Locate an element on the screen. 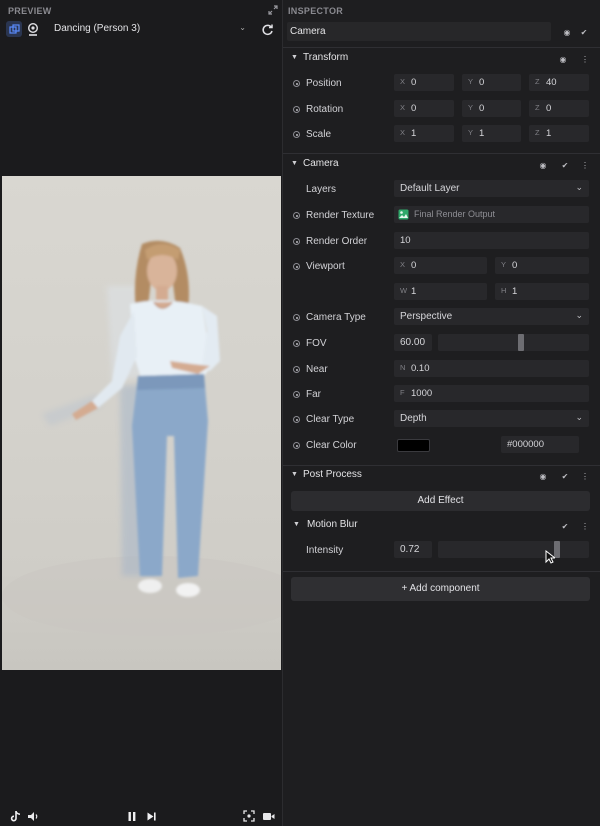 The width and height of the screenshot is (600, 826). near-field: N 0.10 is located at coordinates (491, 368).